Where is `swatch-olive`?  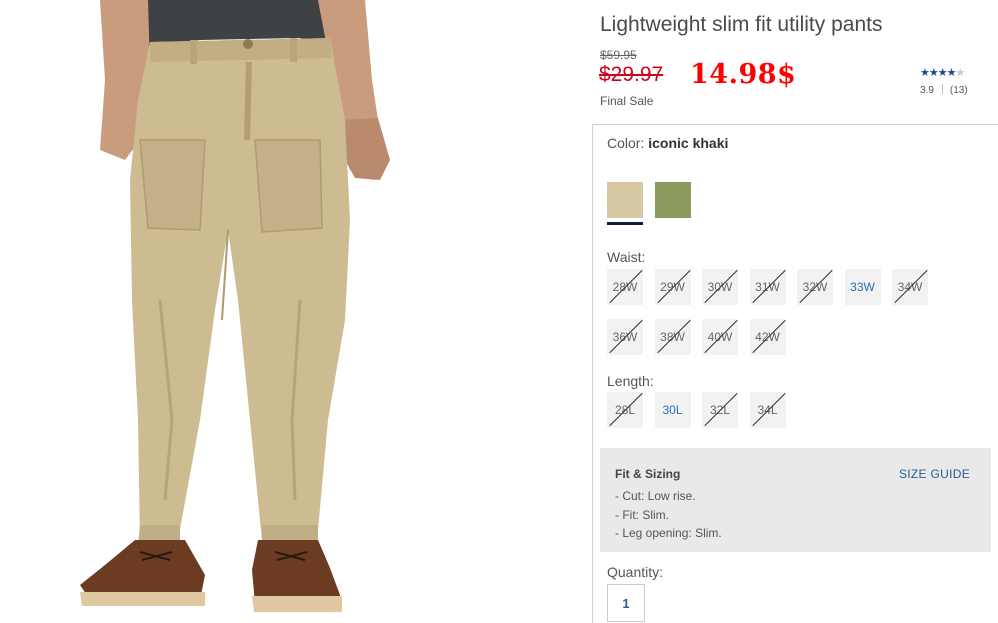
swatch-olive is located at coordinates (673, 200).